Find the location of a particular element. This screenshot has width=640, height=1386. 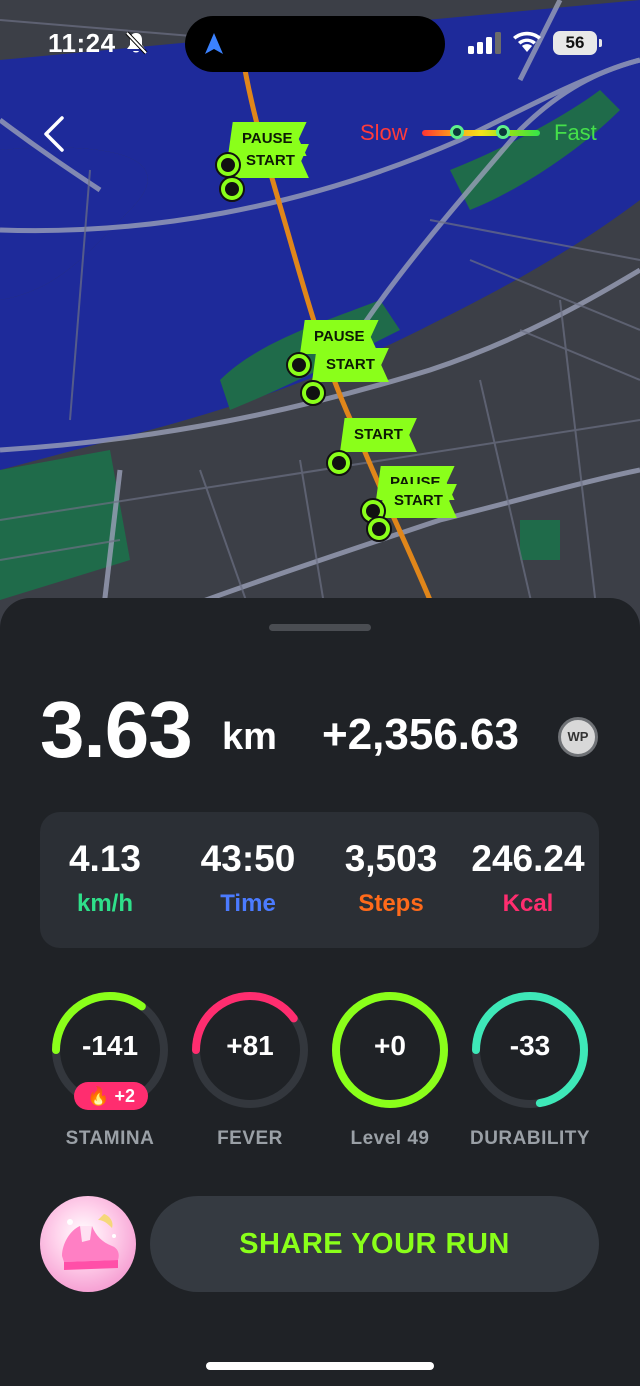

speed-slow-label: Slow is located at coordinates (384, 132).